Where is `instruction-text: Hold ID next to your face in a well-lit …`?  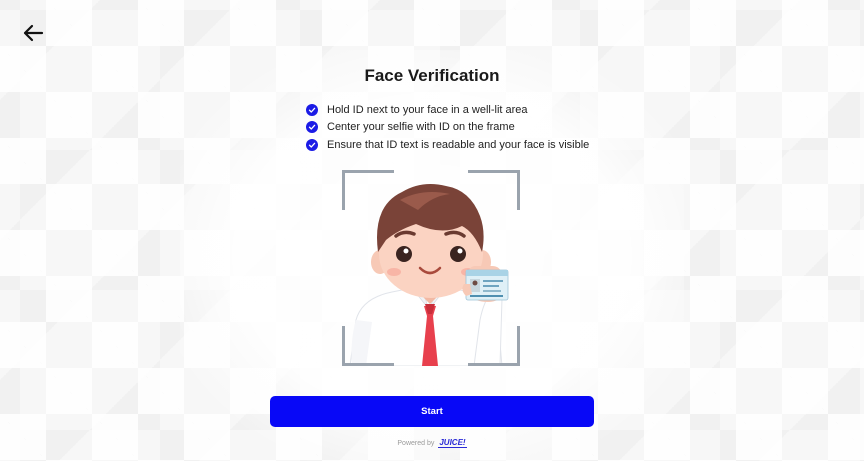
instruction-text: Hold ID next to your face in a well-lit … is located at coordinates (427, 109).